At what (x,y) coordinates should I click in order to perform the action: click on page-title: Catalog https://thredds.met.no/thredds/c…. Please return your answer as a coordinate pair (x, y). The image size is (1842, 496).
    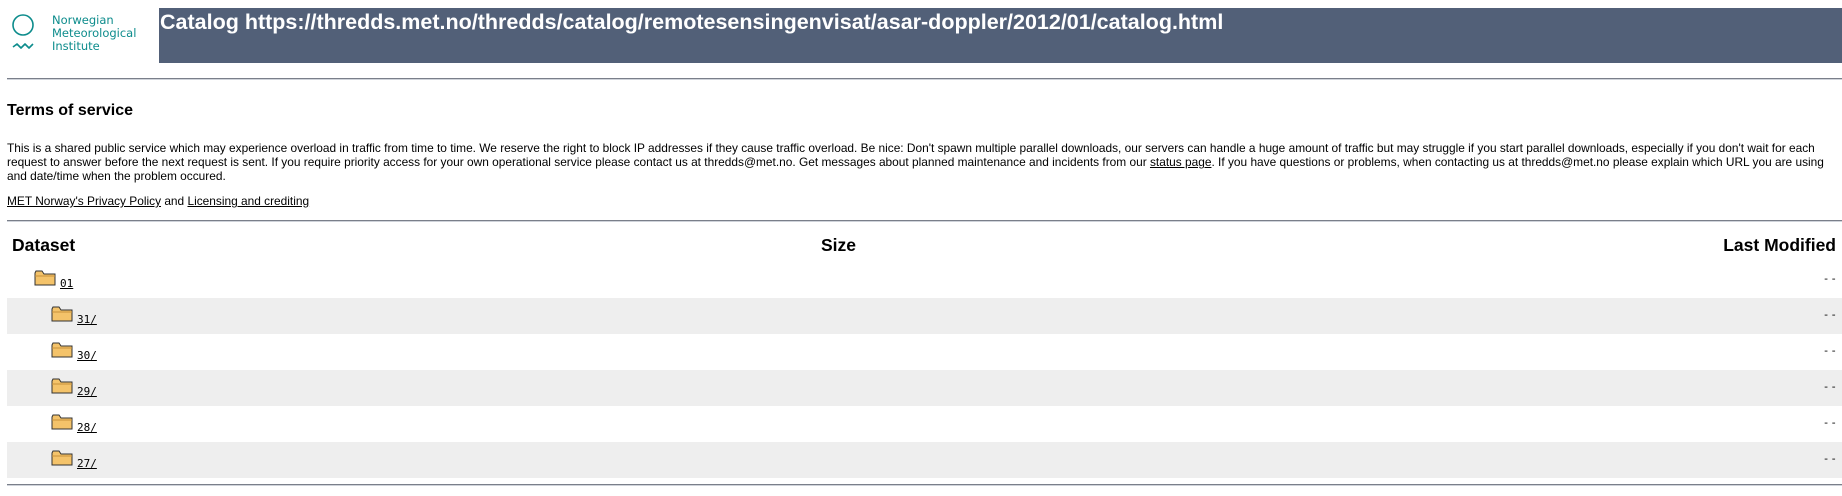
    Looking at the image, I should click on (692, 22).